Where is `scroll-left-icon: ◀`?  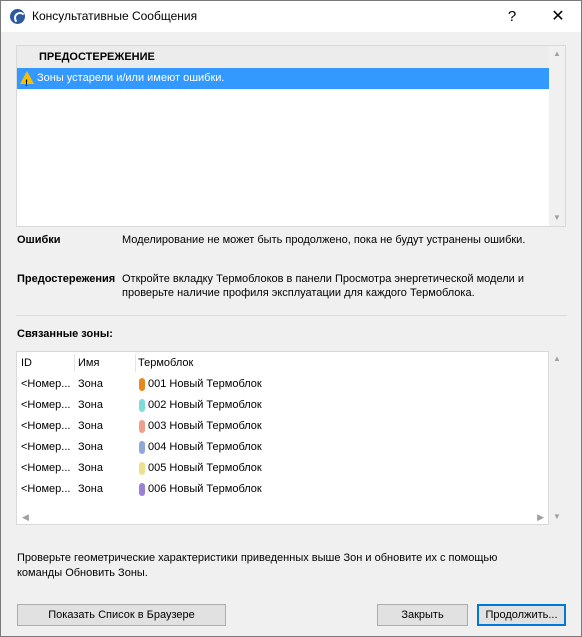
scroll-left-icon: ◀ is located at coordinates (25, 517).